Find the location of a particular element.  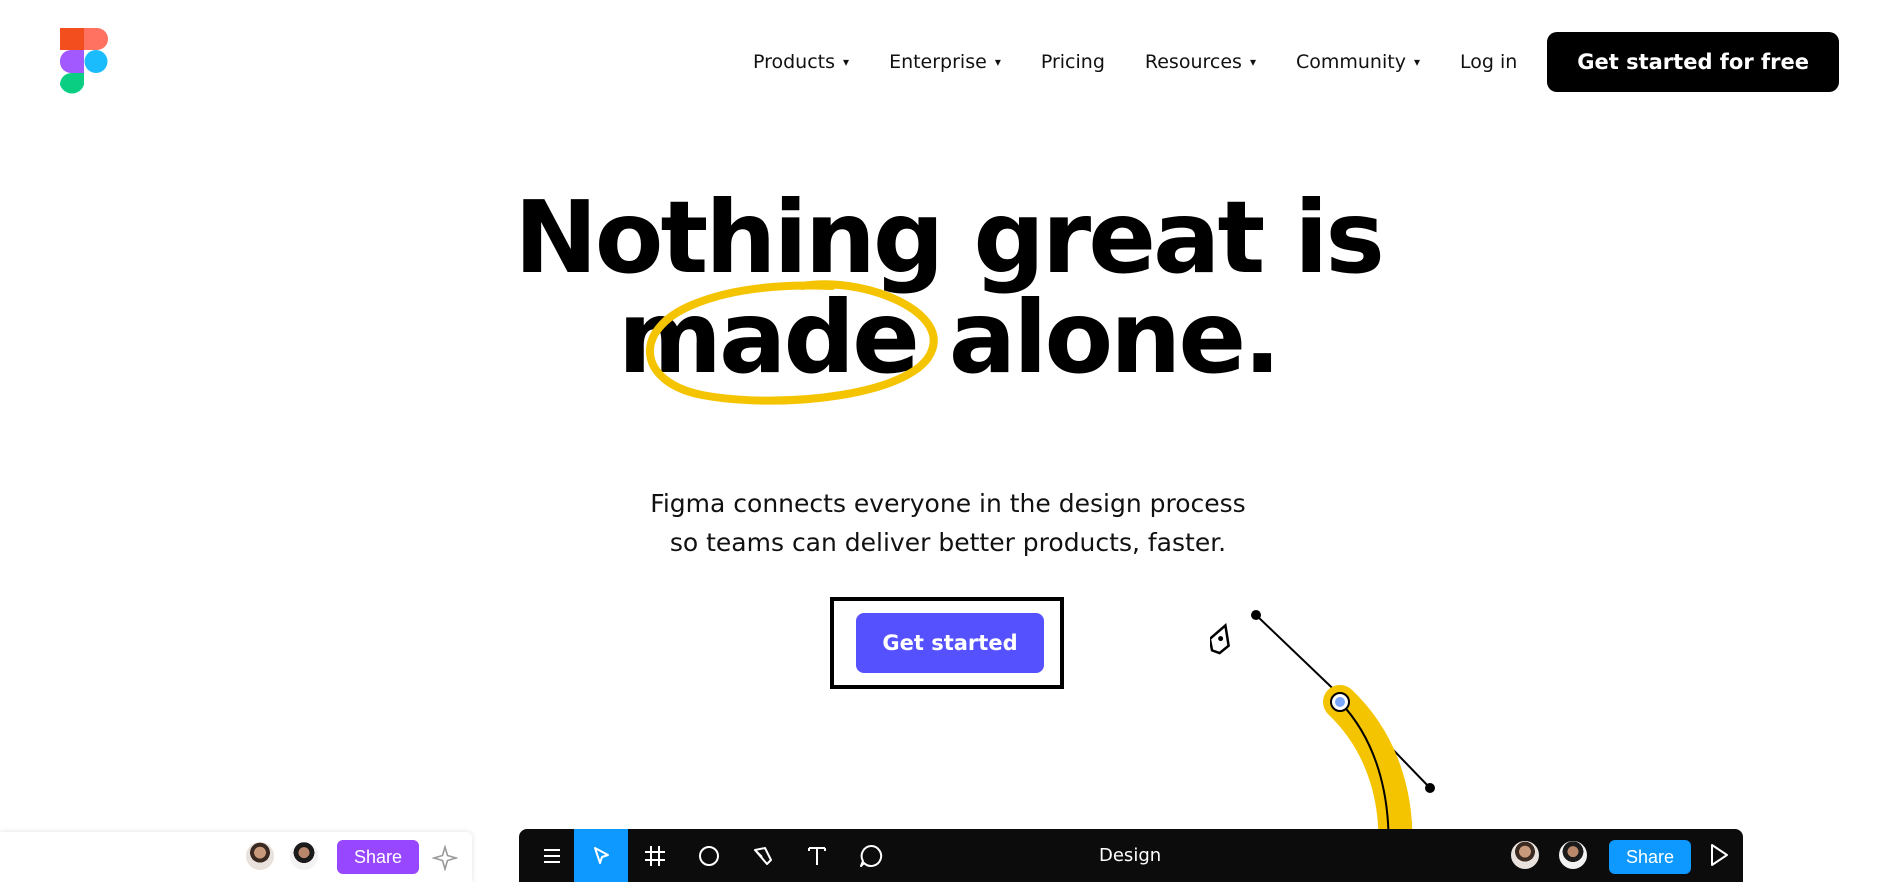

get-started-free-button: Get started for free is located at coordinates (1693, 62).